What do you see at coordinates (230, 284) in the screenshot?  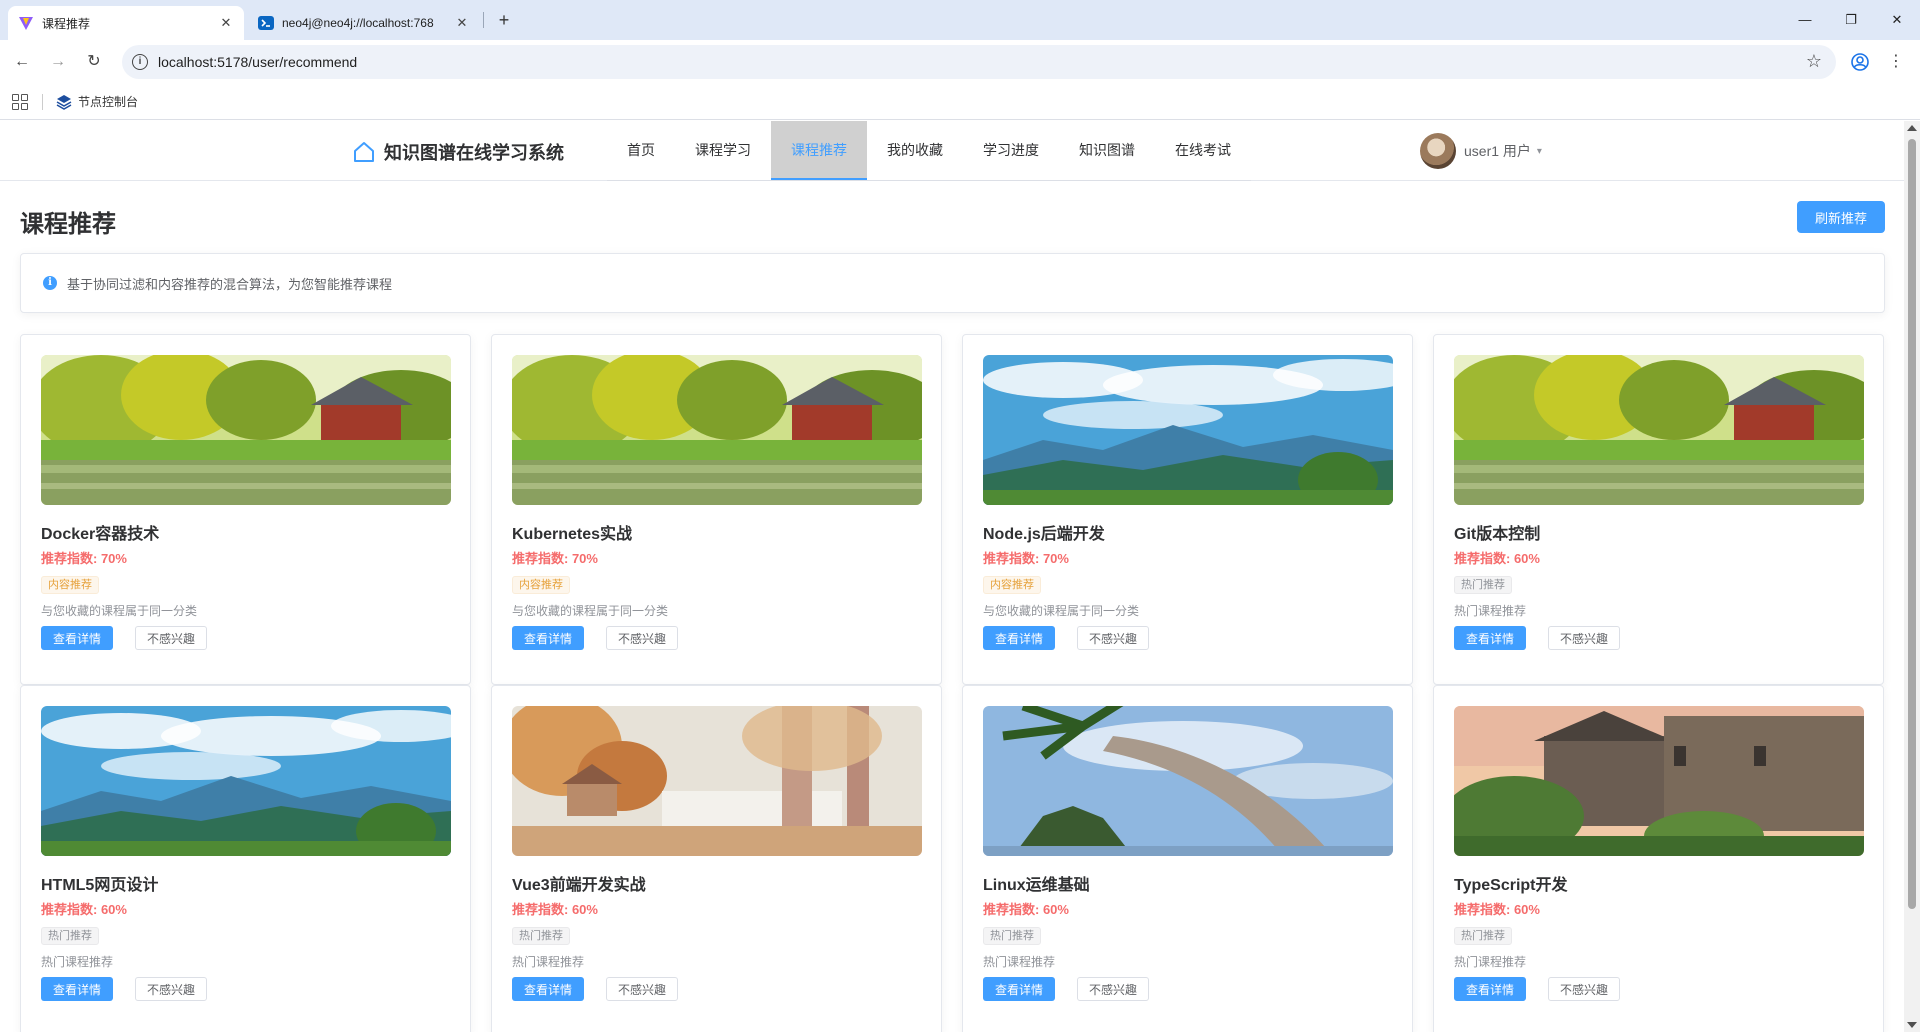 I see `tip-text: 基于协同过滤和内容推荐的混合算法，为您智能推荐课程` at bounding box center [230, 284].